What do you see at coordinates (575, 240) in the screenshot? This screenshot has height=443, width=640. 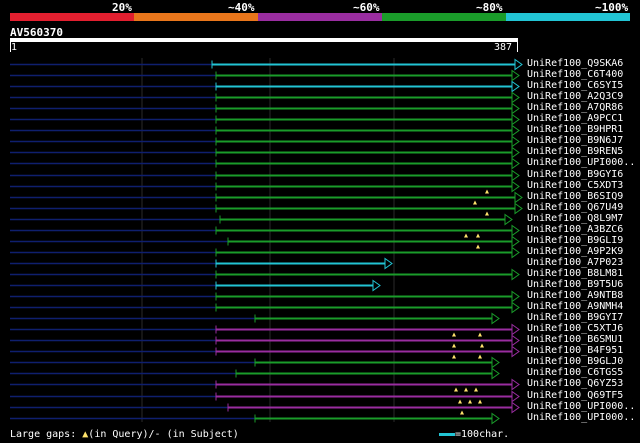 I see `hit-label: UniRef100_B9GLI9` at bounding box center [575, 240].